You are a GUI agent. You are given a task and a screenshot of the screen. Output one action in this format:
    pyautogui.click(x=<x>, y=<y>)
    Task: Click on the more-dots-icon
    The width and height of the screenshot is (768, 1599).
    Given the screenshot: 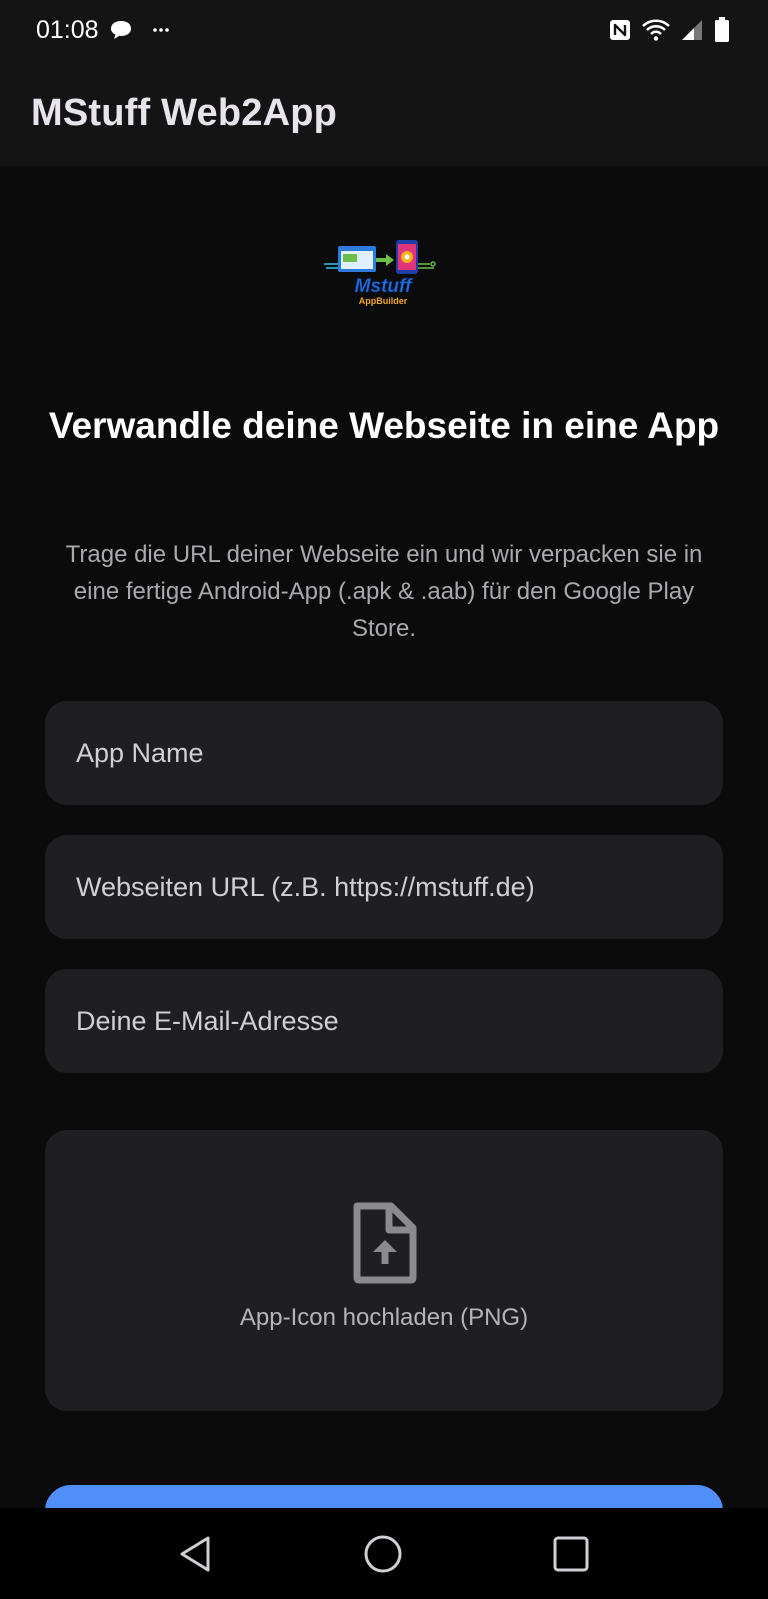 What is the action you would take?
    pyautogui.click(x=160, y=30)
    